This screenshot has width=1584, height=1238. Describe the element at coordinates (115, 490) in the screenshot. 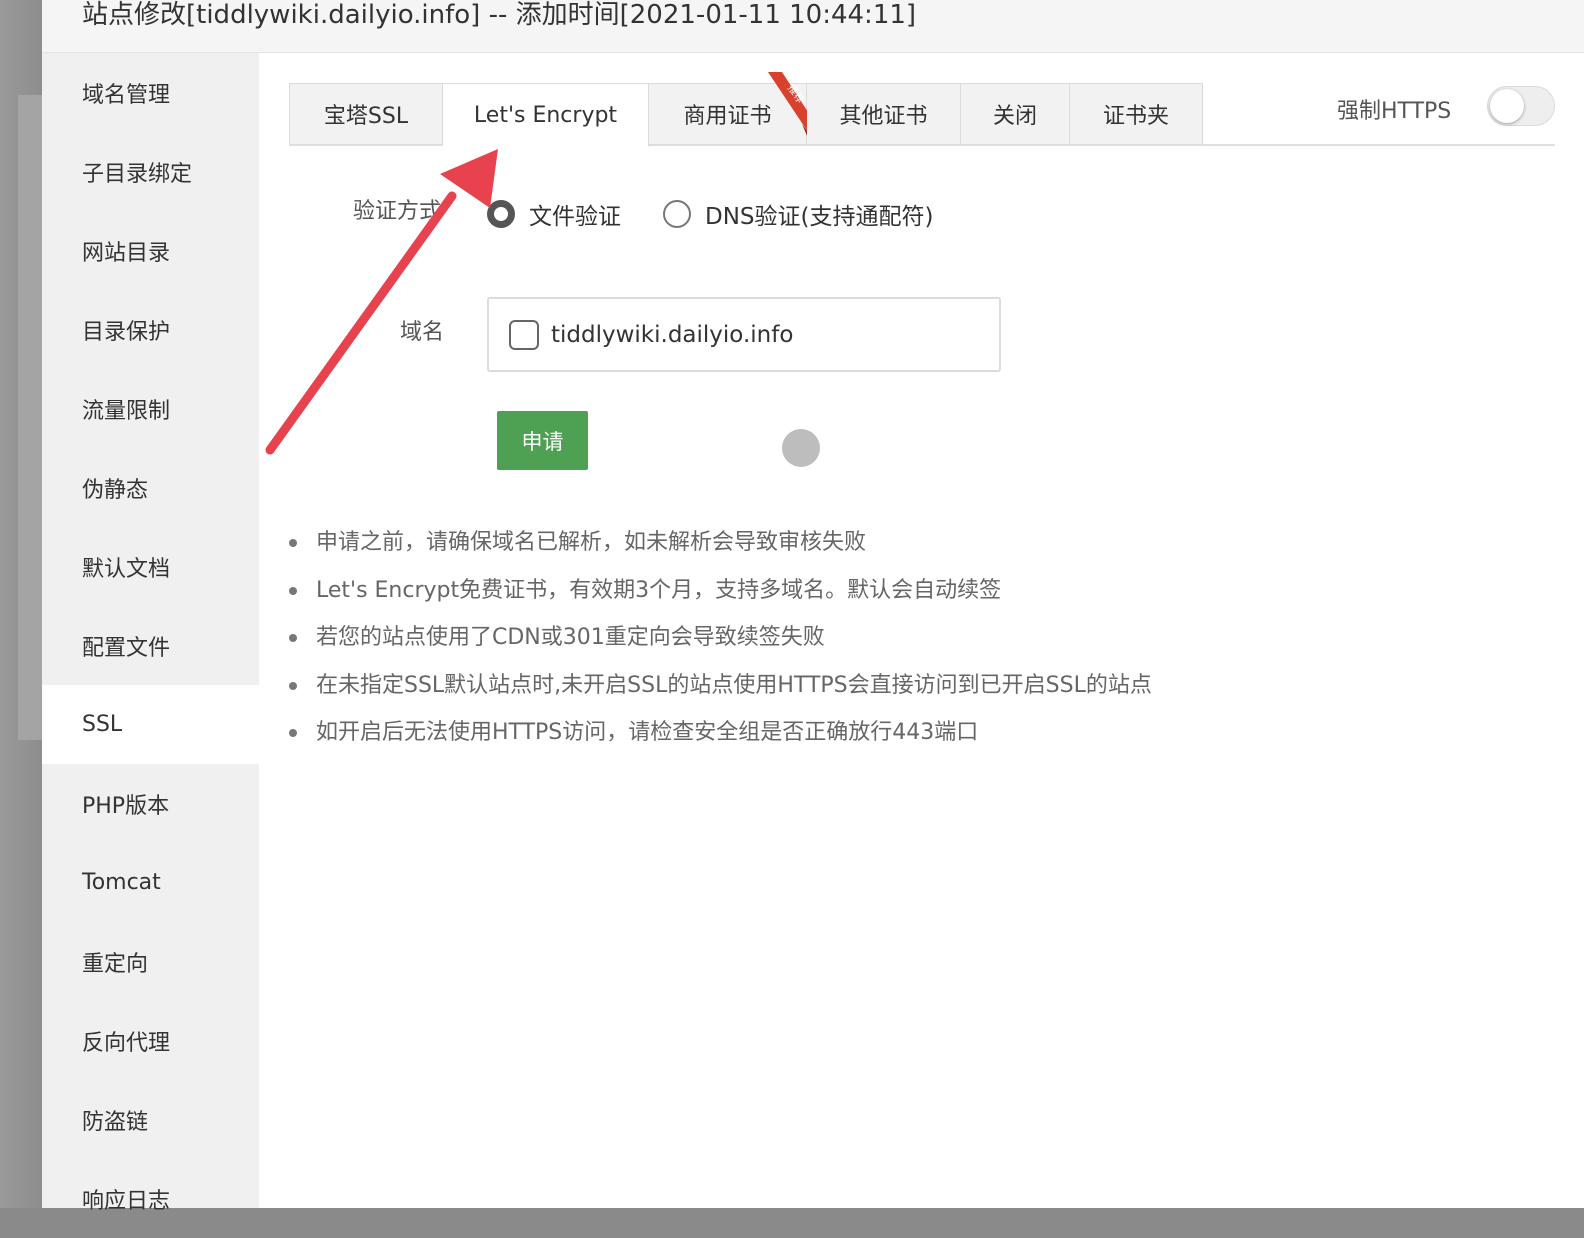

I see `sidebar-item-label: 伪静态` at that location.